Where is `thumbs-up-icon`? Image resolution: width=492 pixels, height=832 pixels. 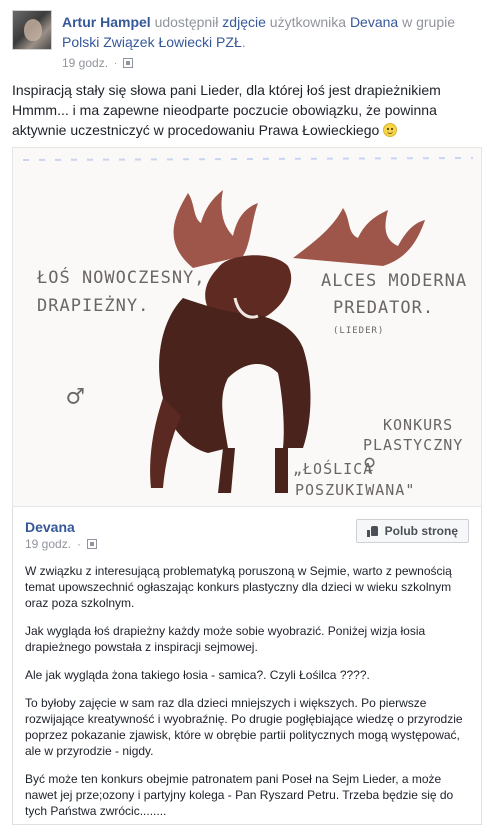
thumbs-up-icon is located at coordinates (372, 531).